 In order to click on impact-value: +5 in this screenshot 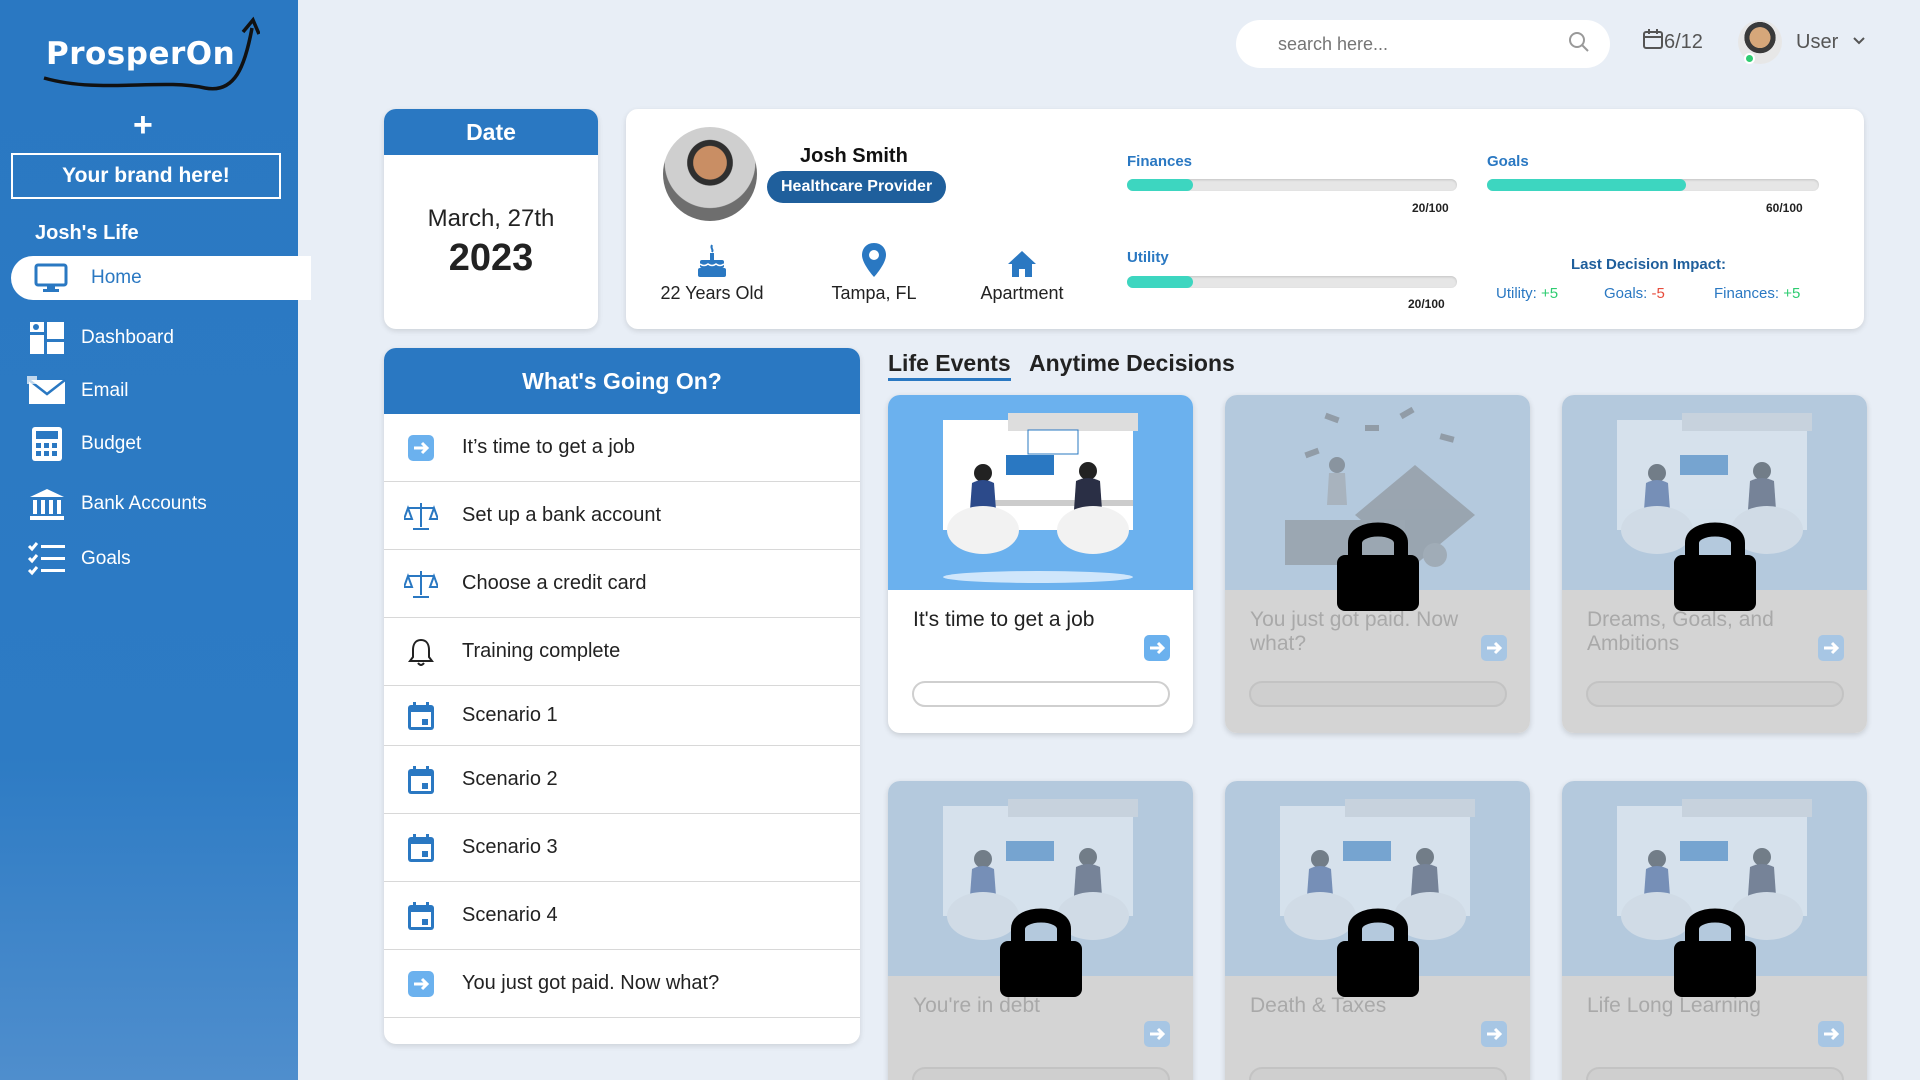, I will do `click(1792, 293)`.